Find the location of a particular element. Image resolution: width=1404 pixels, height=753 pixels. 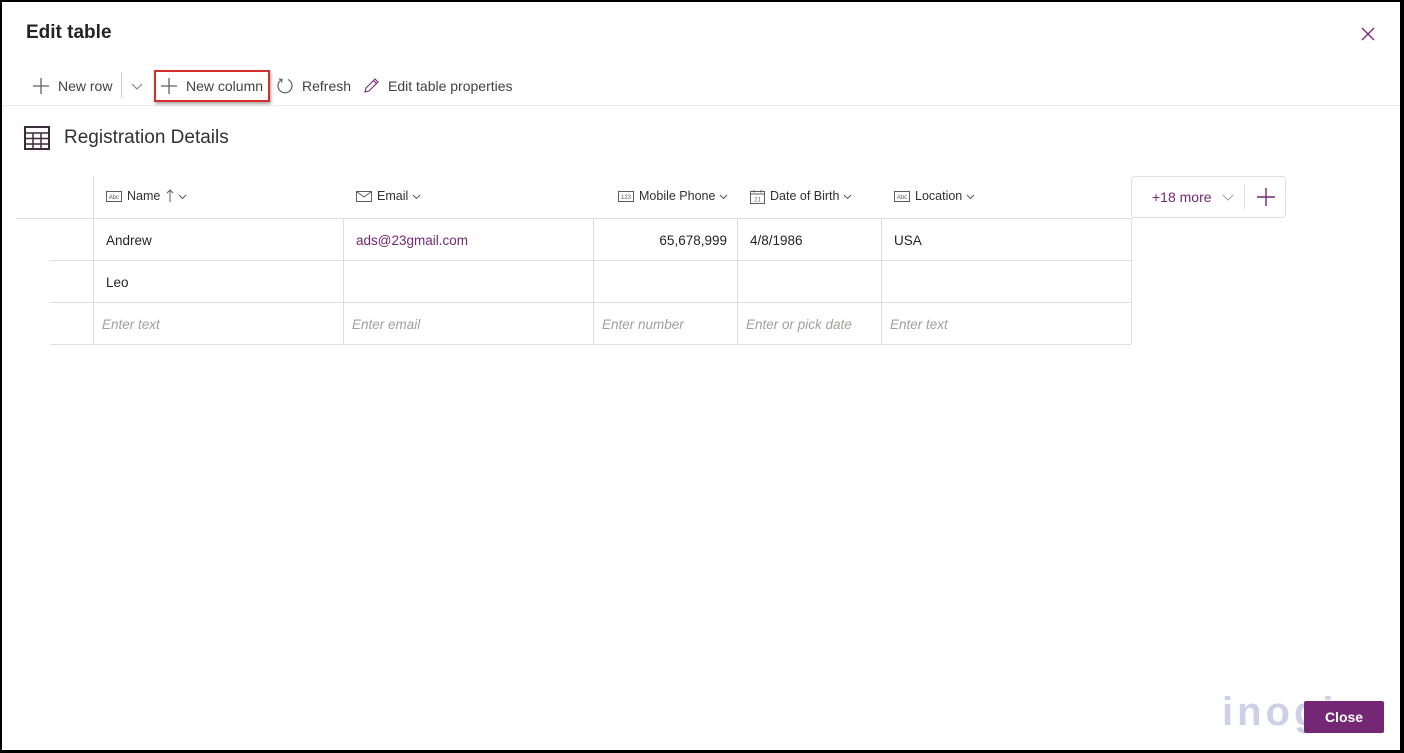

number-type-icon: 123 is located at coordinates (626, 196).